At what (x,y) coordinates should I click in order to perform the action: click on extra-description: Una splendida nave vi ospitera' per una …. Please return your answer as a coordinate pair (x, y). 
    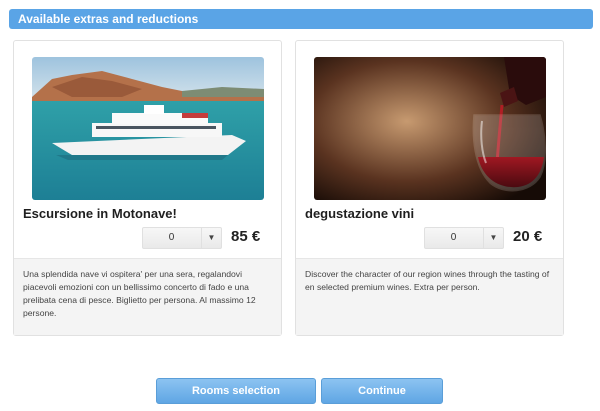
    Looking at the image, I should click on (147, 296).